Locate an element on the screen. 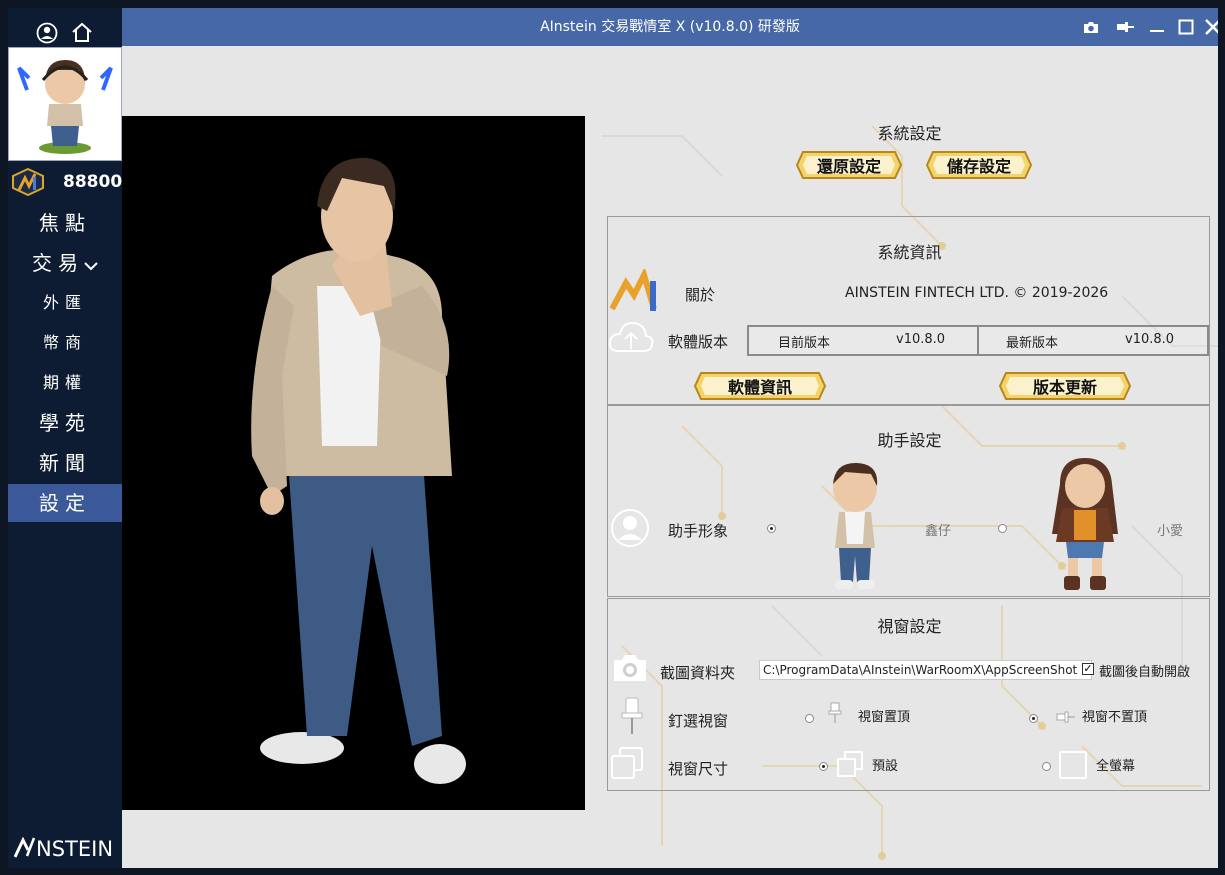 This screenshot has height=875, width=1225. save-settings-button: 儲存設定 is located at coordinates (979, 165).